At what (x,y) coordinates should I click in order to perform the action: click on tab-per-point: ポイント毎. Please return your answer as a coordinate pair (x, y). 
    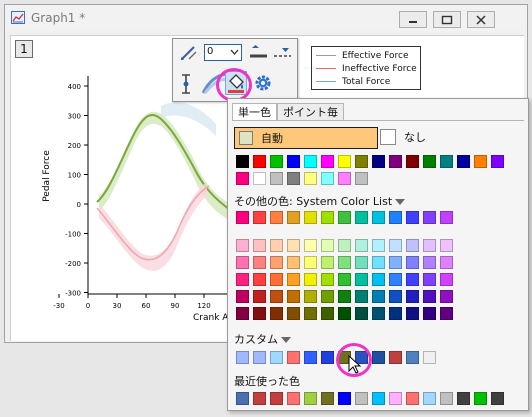
    Looking at the image, I should click on (310, 112).